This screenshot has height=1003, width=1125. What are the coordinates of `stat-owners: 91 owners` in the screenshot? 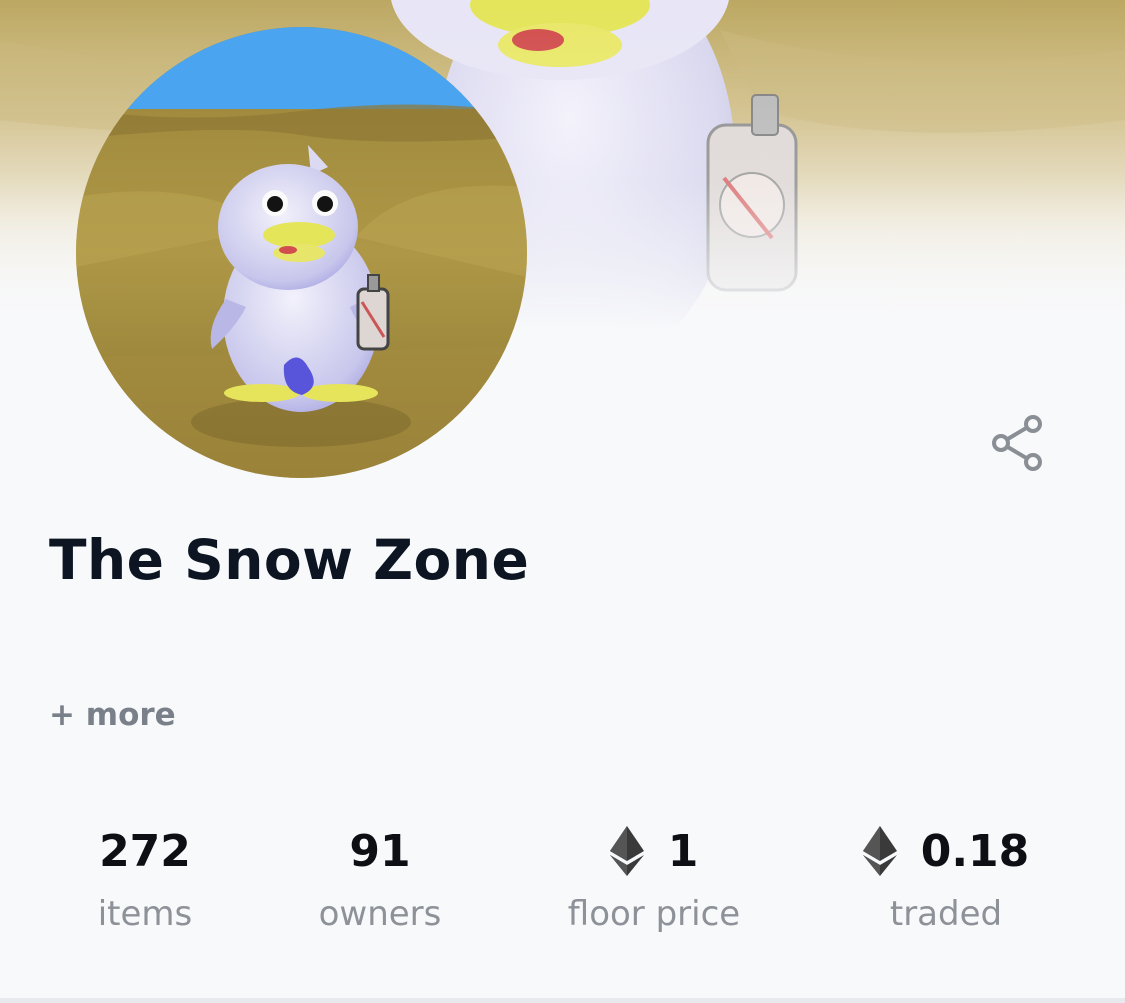 It's located at (380, 876).